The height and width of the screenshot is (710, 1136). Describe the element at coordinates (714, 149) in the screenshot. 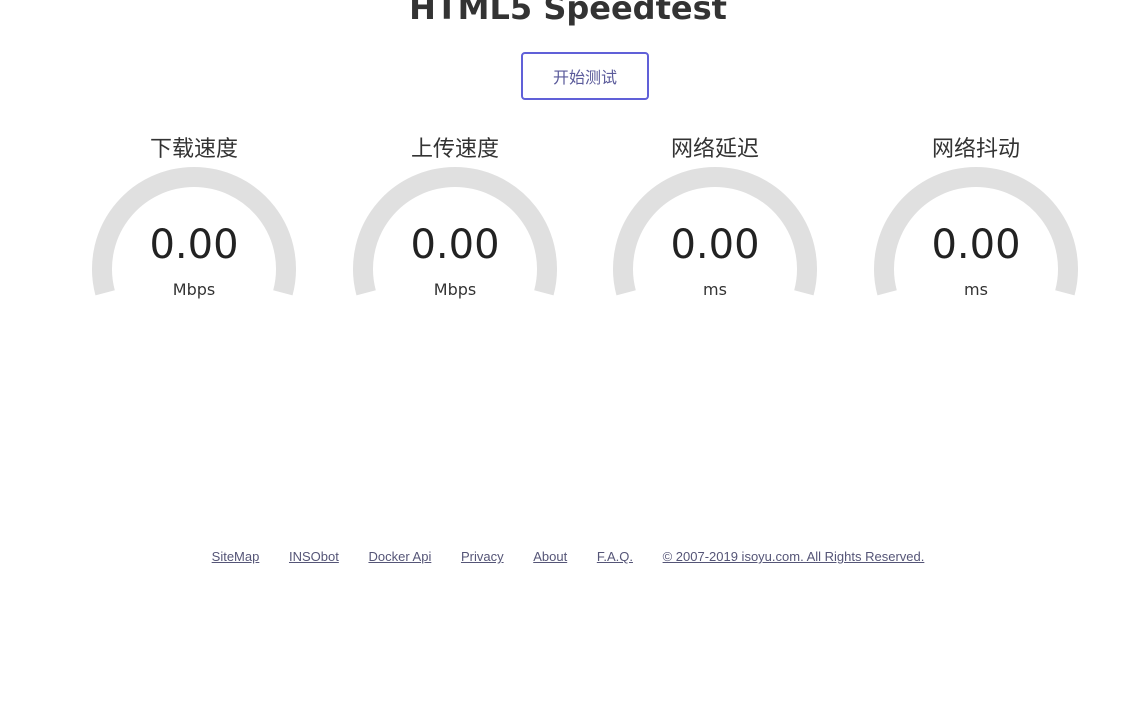

I see `meter-title: 网络延迟` at that location.